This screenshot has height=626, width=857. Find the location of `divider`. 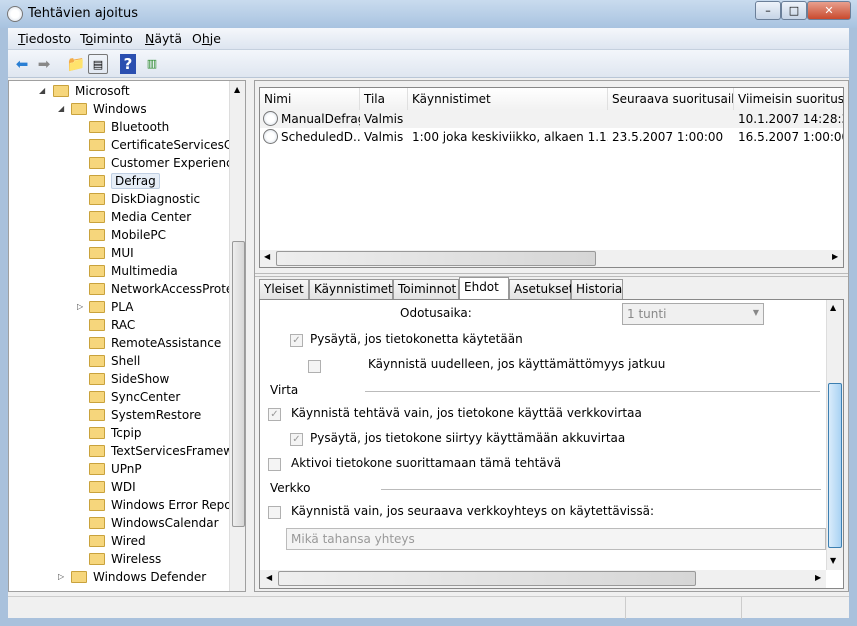

divider is located at coordinates (601, 489).